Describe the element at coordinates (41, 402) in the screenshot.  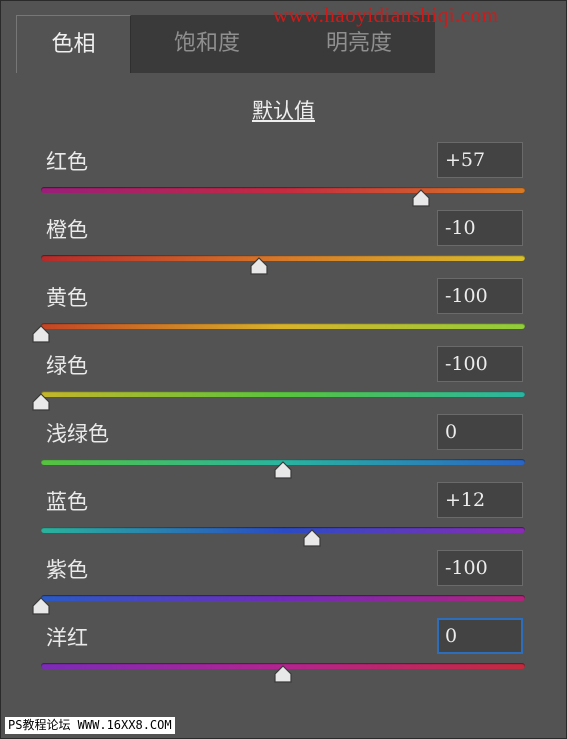
I see `slider-thumb-green` at that location.